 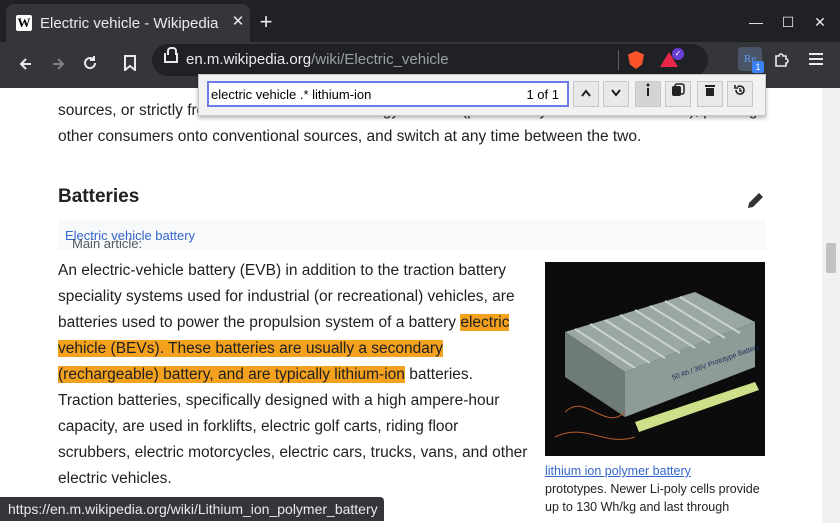 I want to click on new-tab-button: +, so click(x=266, y=22).